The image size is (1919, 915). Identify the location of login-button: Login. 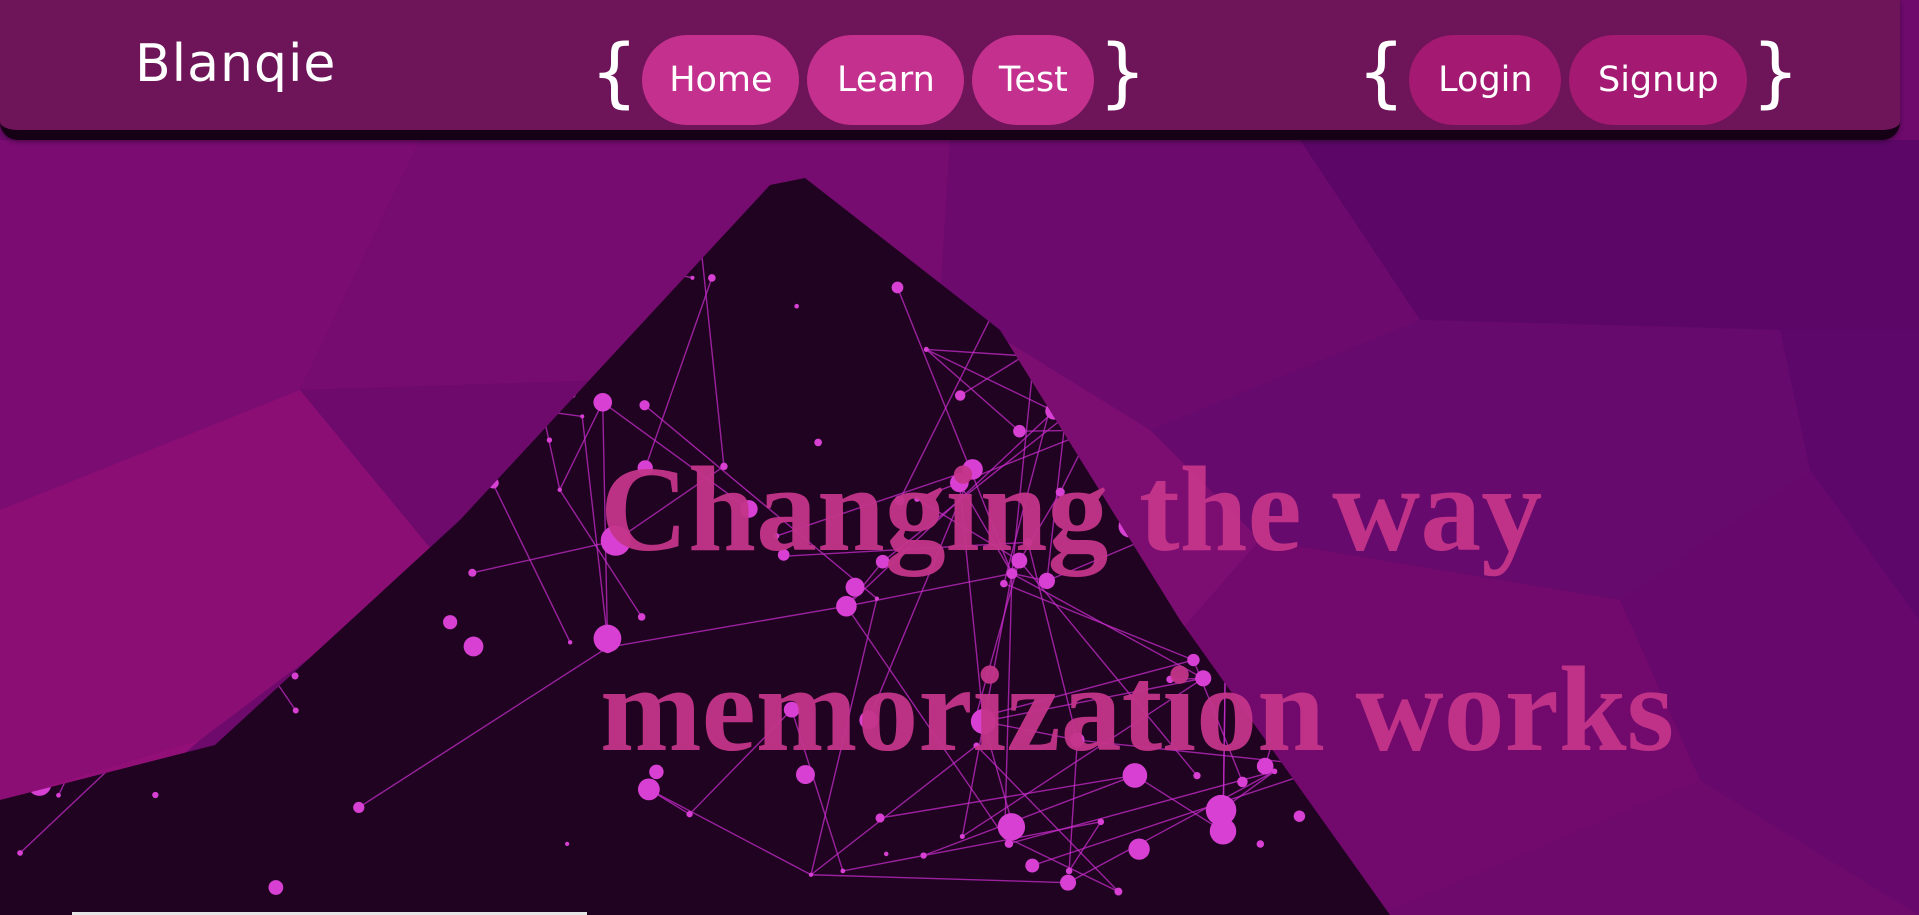
(1485, 80).